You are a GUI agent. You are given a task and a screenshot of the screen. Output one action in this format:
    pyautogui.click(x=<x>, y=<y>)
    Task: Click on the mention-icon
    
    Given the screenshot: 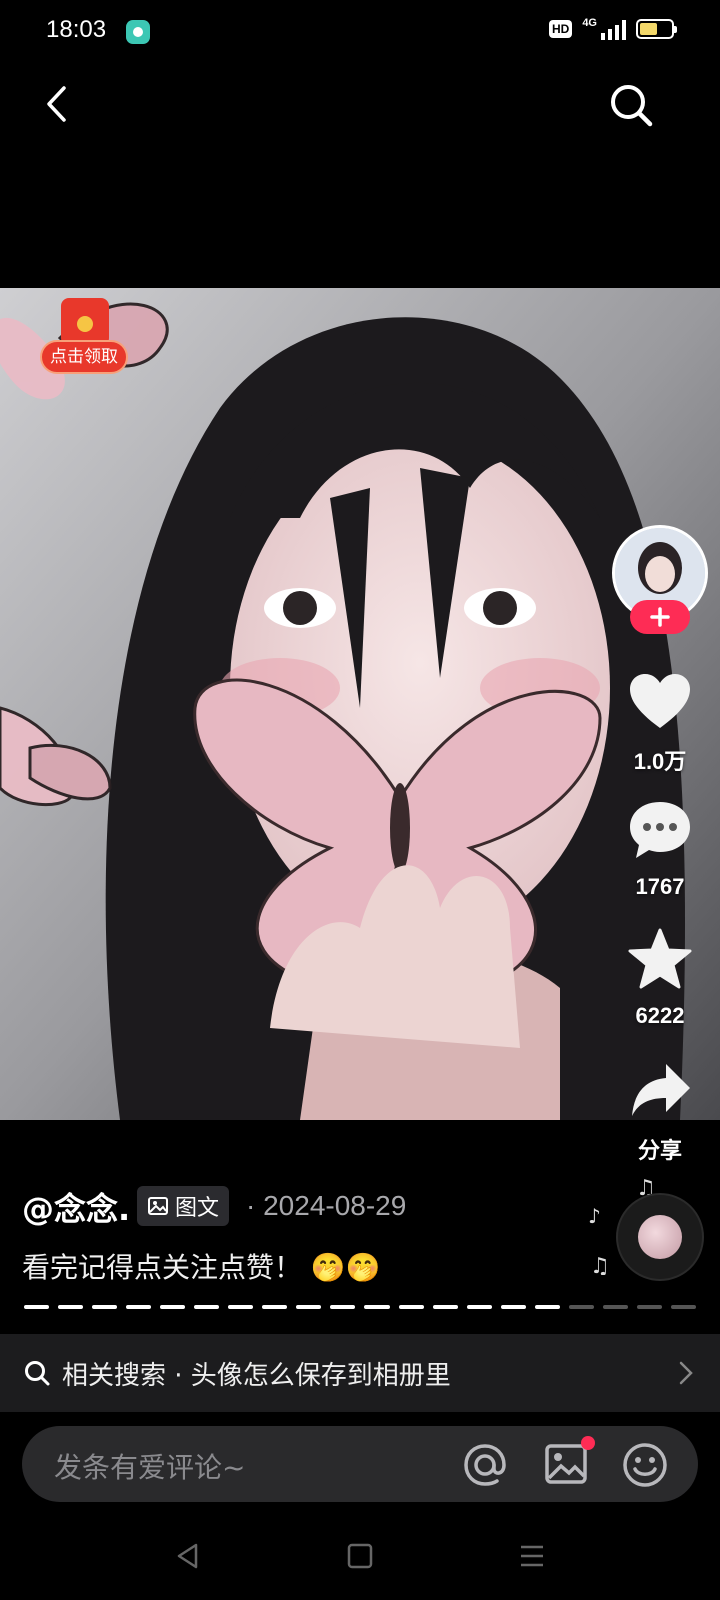 What is the action you would take?
    pyautogui.click(x=485, y=1465)
    